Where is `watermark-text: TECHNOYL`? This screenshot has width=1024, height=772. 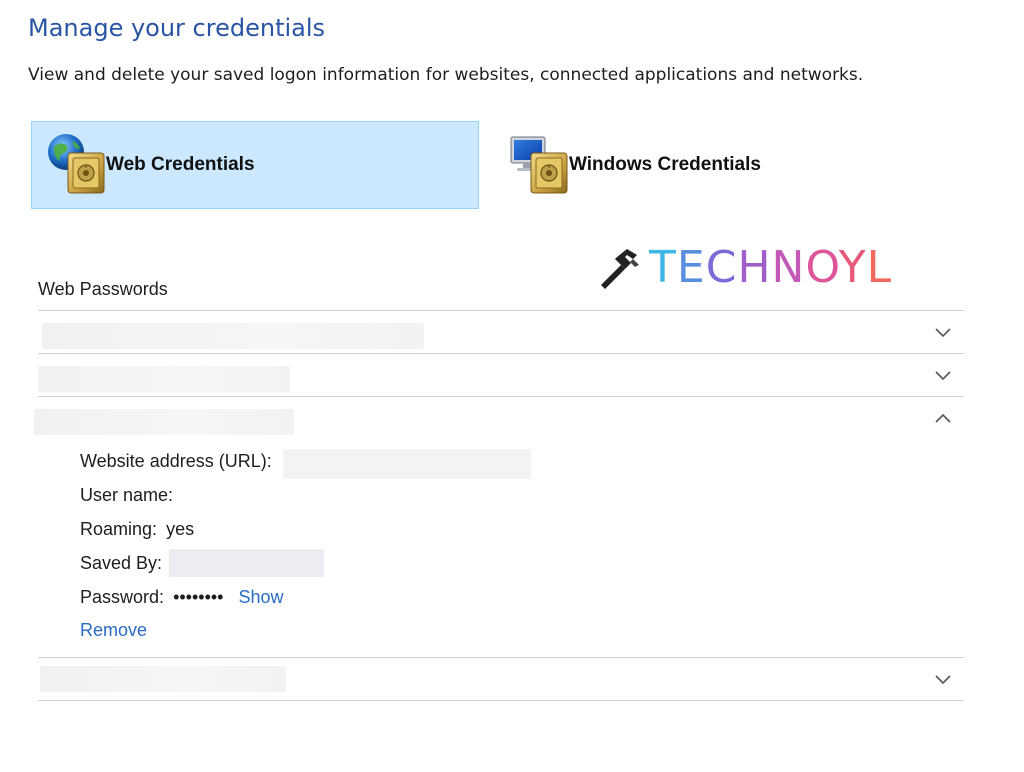
watermark-text: TECHNOYL is located at coordinates (771, 267).